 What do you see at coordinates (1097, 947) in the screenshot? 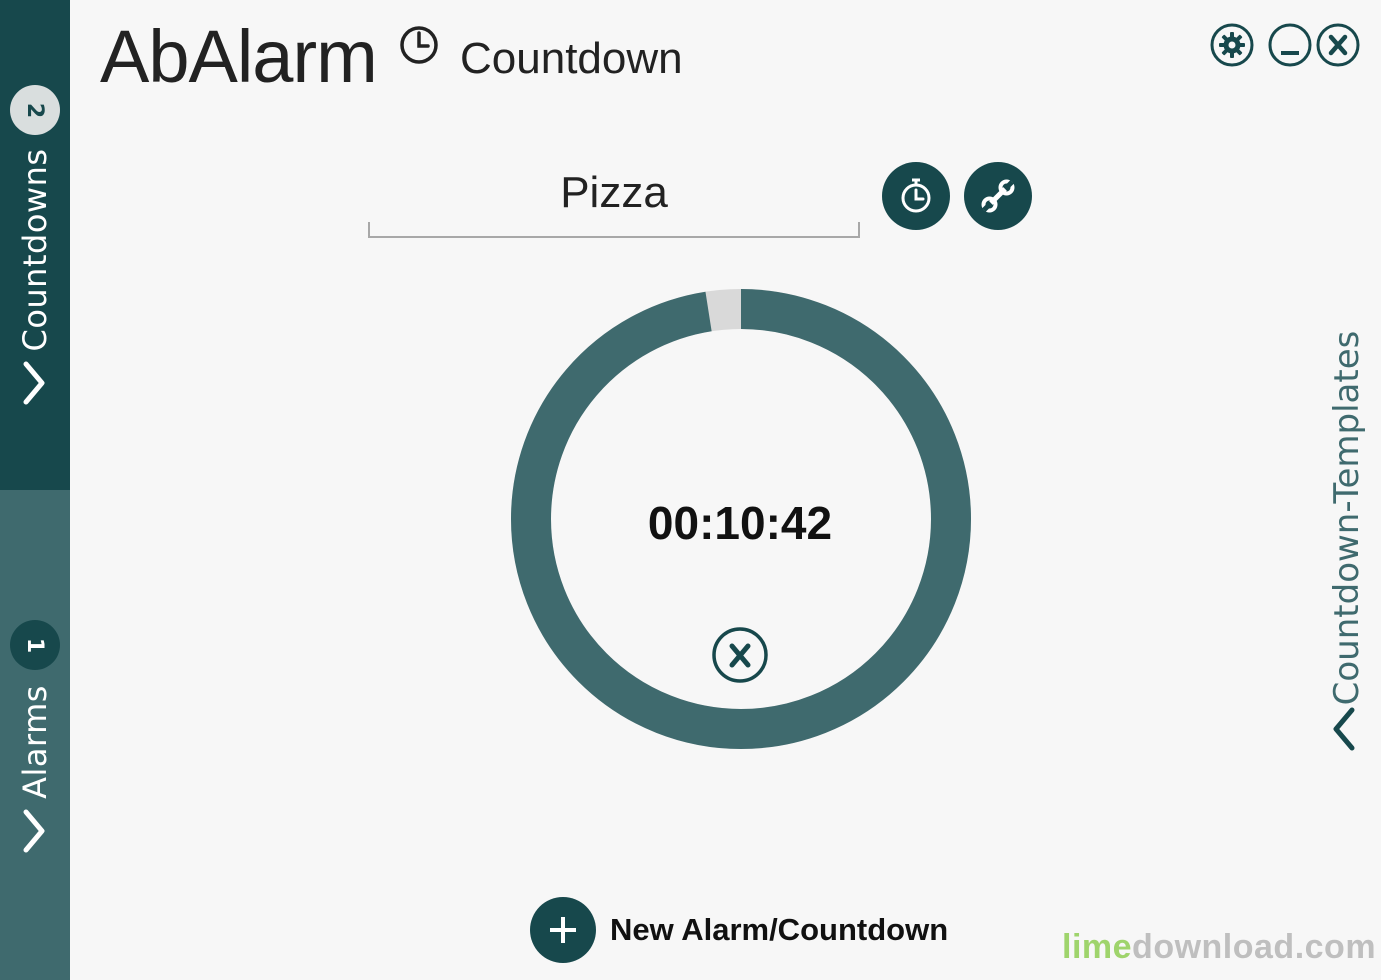
I see `watermark-part-1: lime` at bounding box center [1097, 947].